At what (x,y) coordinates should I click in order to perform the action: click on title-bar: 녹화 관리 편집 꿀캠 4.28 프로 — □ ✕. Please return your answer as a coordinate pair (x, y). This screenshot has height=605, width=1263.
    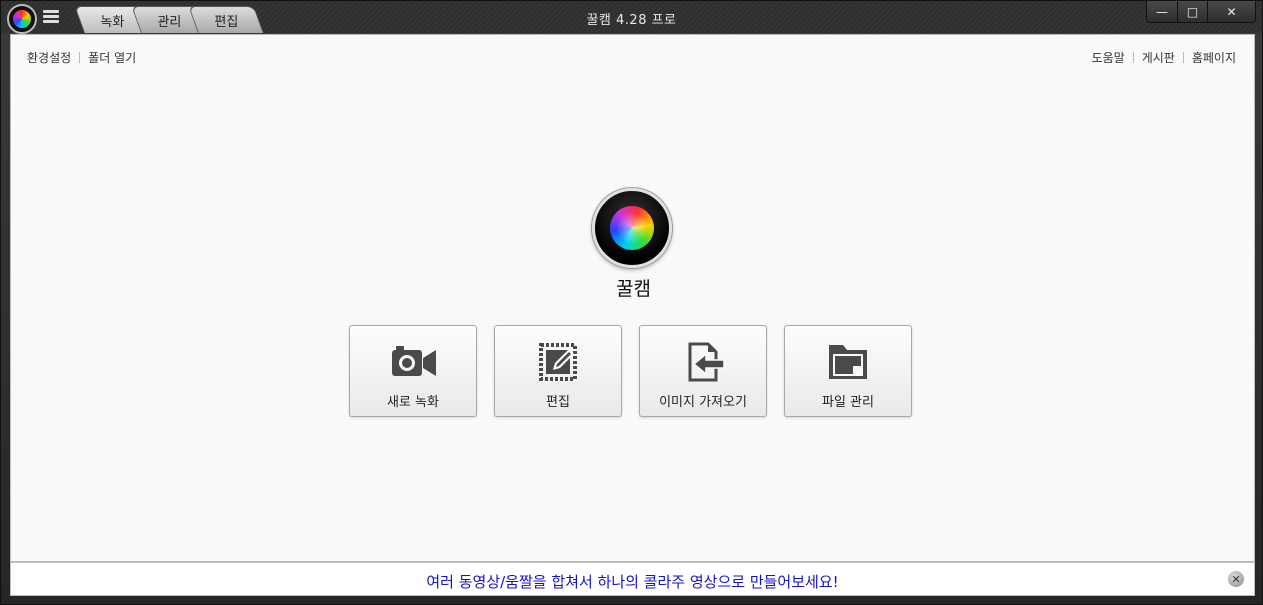
    Looking at the image, I should click on (631, 17).